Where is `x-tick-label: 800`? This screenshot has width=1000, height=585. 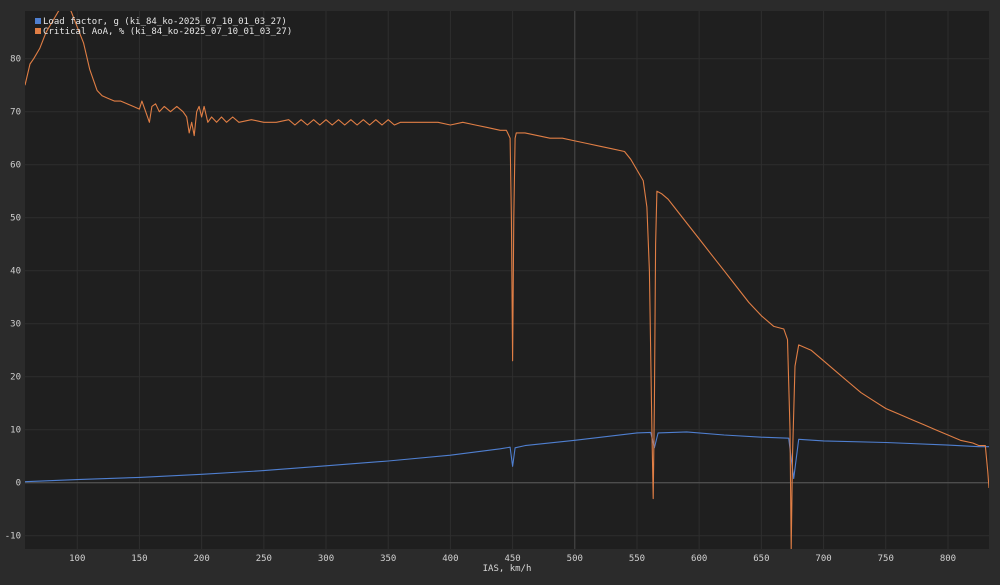
x-tick-label: 800 is located at coordinates (948, 559).